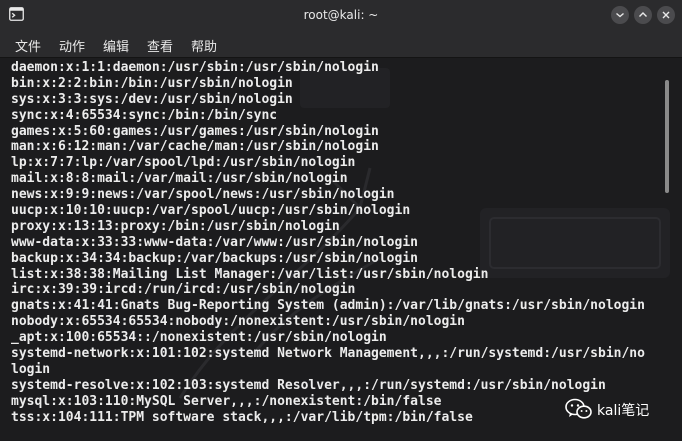  I want to click on minimize-button, so click(620, 15).